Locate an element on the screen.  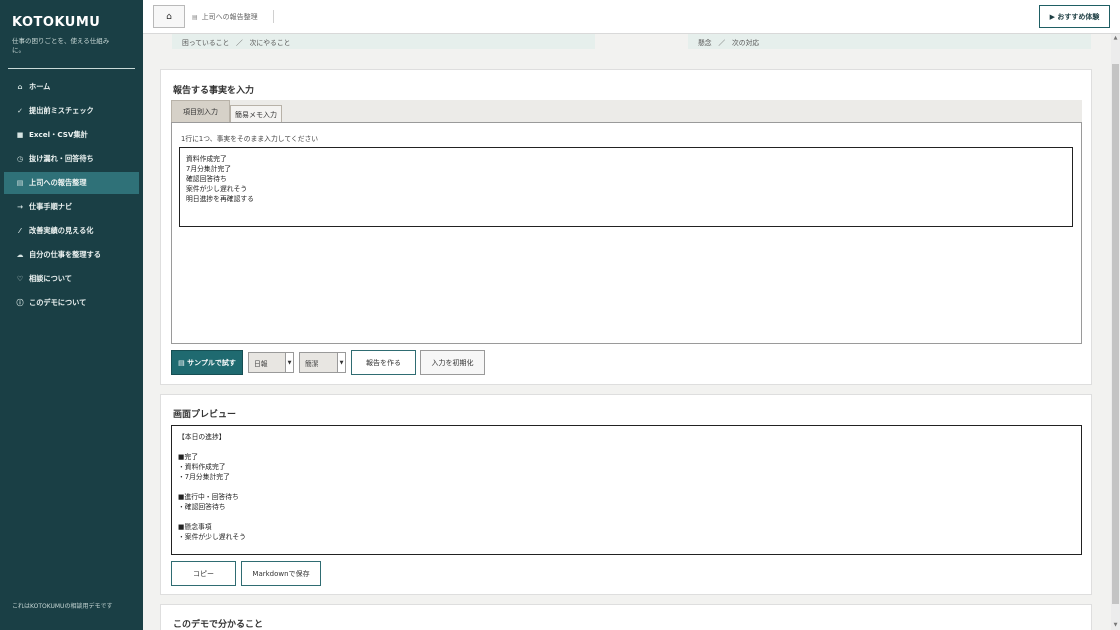
breadcrumb-divider is located at coordinates (273, 16).